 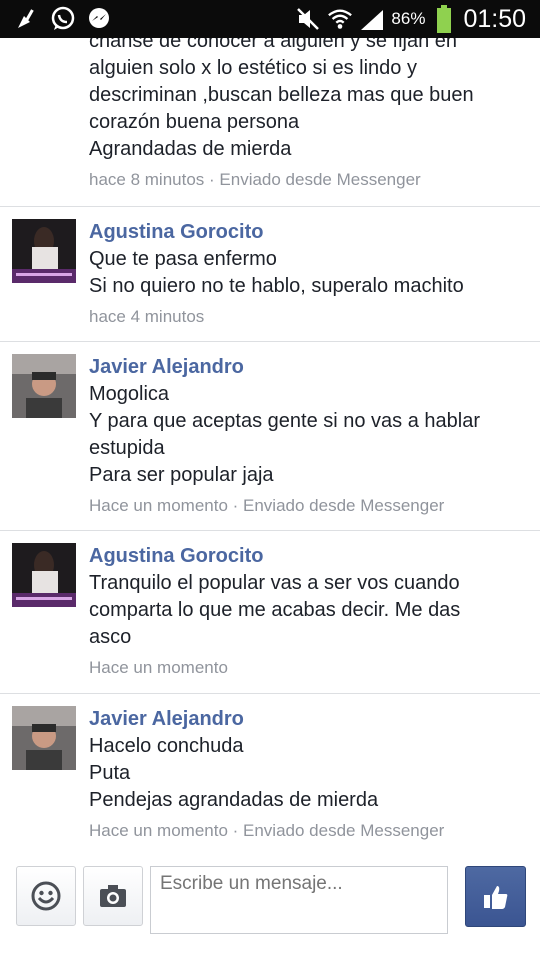 I want to click on message-text-line: estupida, so click(x=127, y=448).